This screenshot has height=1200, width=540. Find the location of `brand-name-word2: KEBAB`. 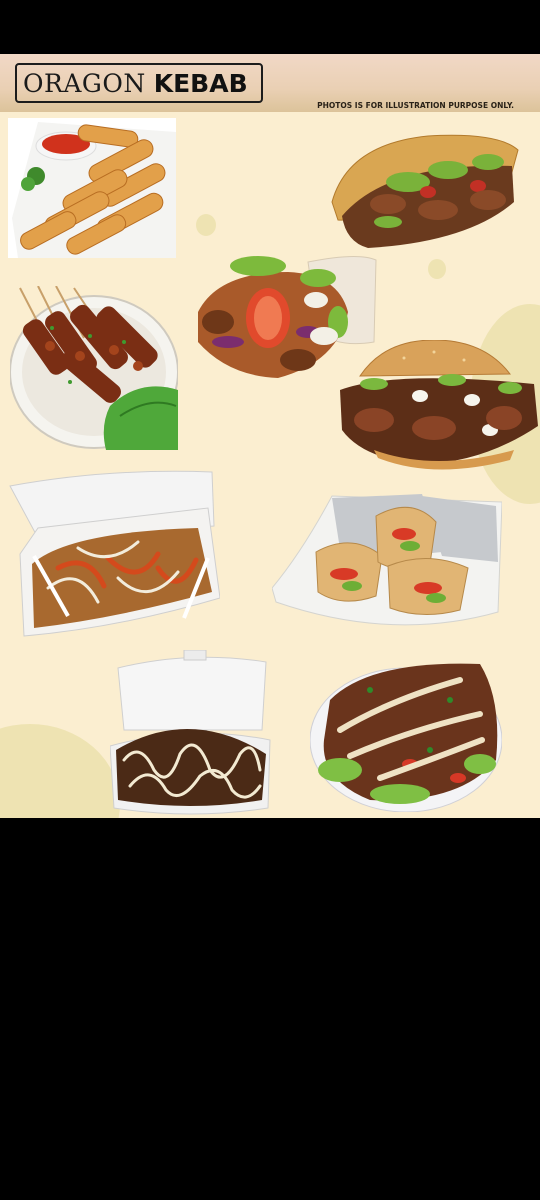

brand-name-word2: KEBAB is located at coordinates (200, 83).